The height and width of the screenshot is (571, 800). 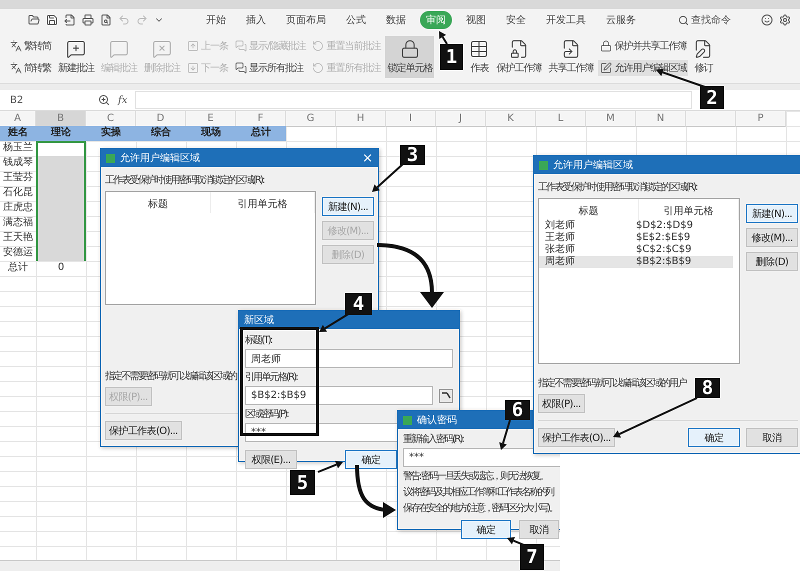 I want to click on table-cell-text: 王天艳, so click(x=18, y=238).